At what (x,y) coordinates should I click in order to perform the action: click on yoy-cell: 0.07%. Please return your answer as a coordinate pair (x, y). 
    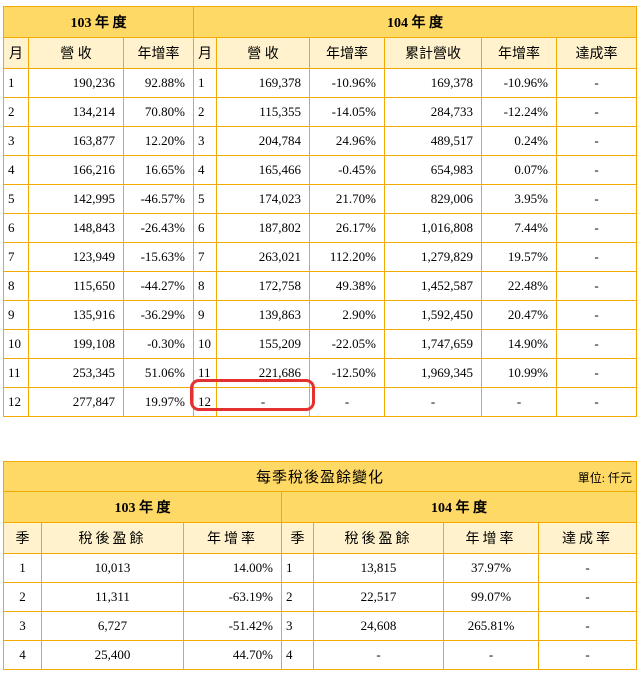
    Looking at the image, I should click on (519, 170).